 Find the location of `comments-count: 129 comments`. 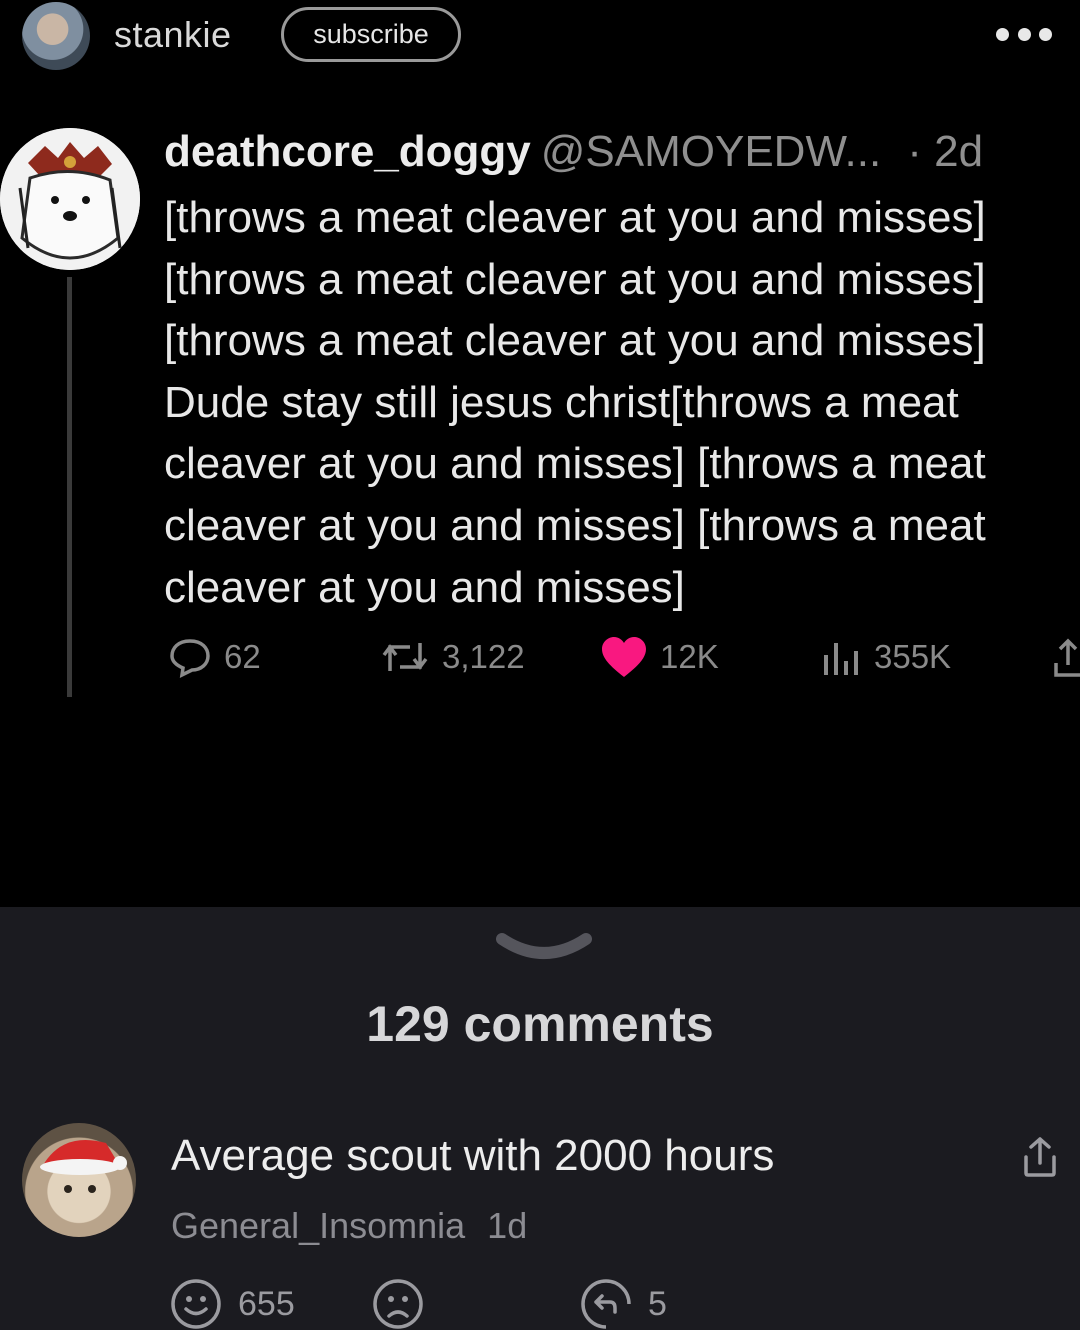

comments-count: 129 comments is located at coordinates (540, 1024).